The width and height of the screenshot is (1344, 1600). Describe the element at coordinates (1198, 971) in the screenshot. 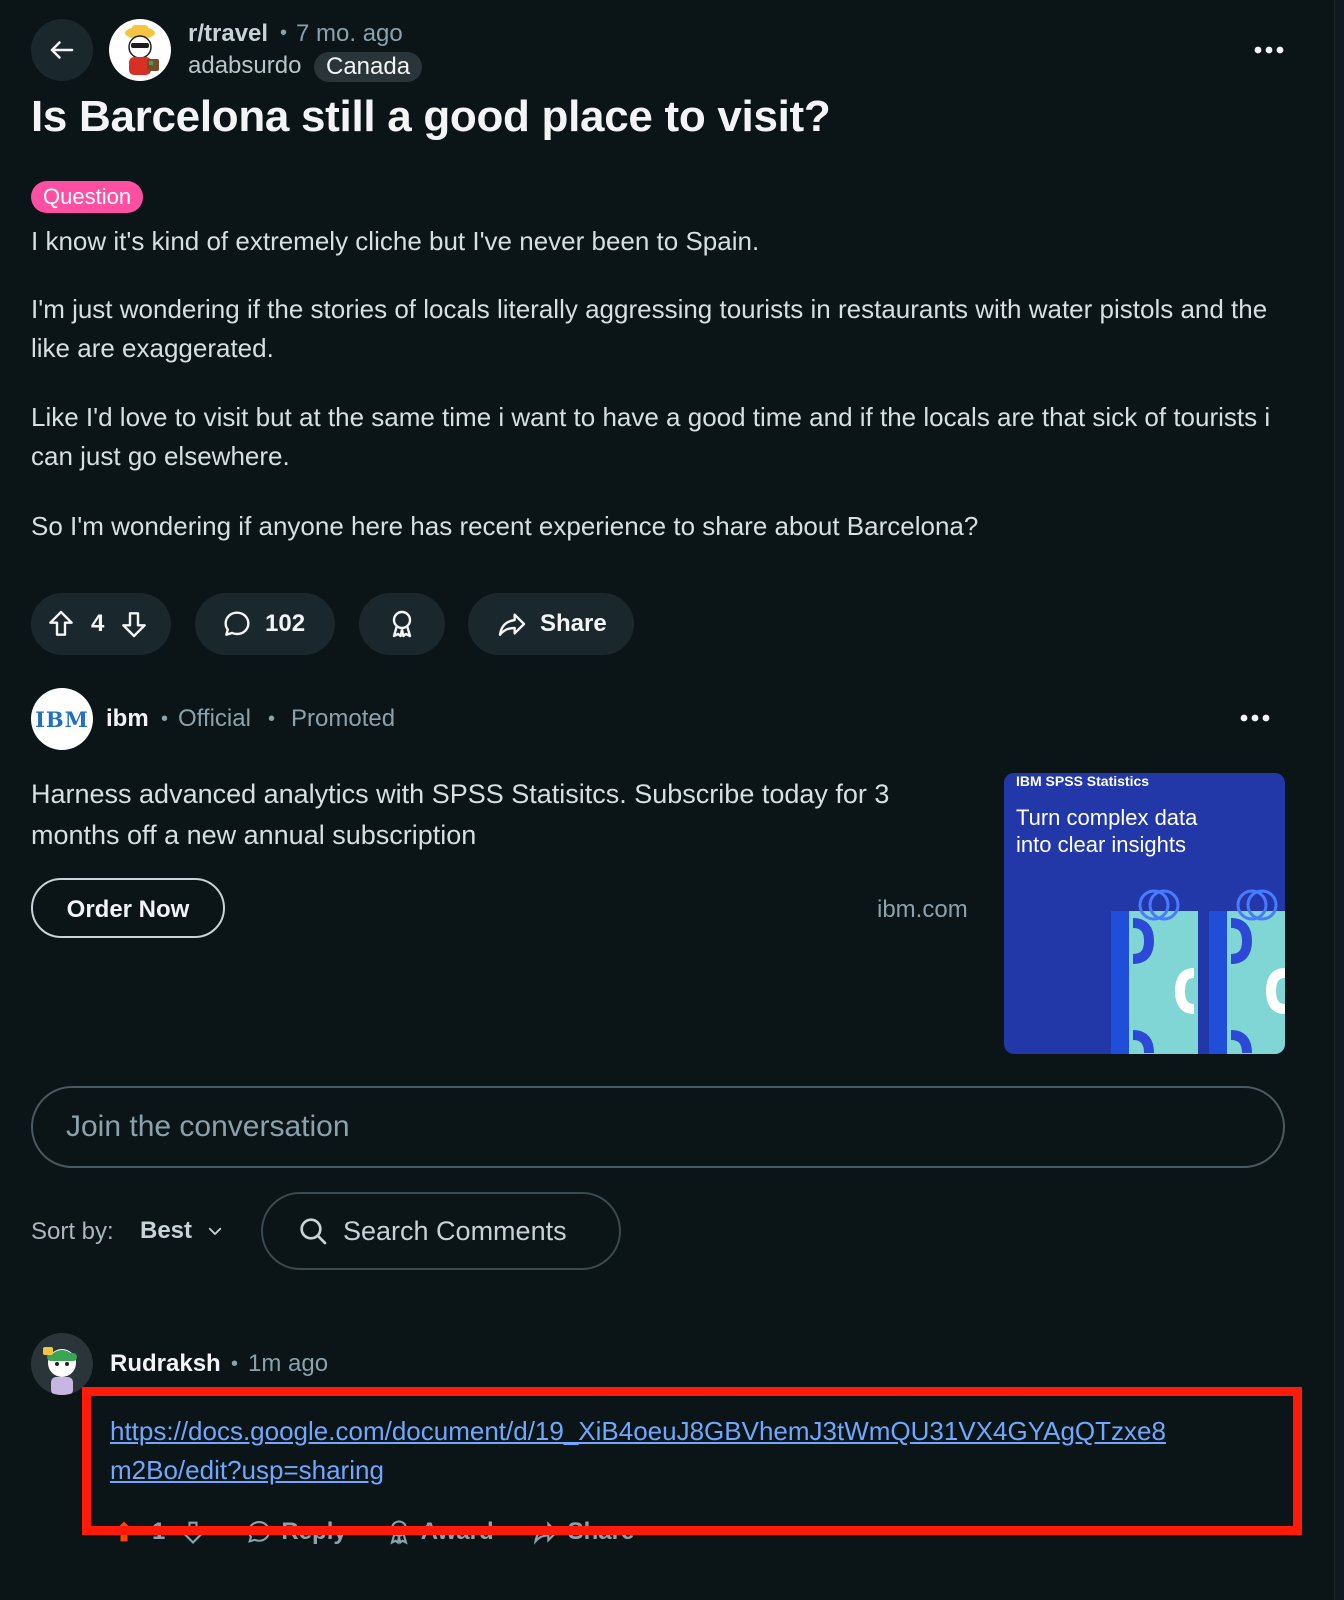

I see `ad-illustration` at that location.